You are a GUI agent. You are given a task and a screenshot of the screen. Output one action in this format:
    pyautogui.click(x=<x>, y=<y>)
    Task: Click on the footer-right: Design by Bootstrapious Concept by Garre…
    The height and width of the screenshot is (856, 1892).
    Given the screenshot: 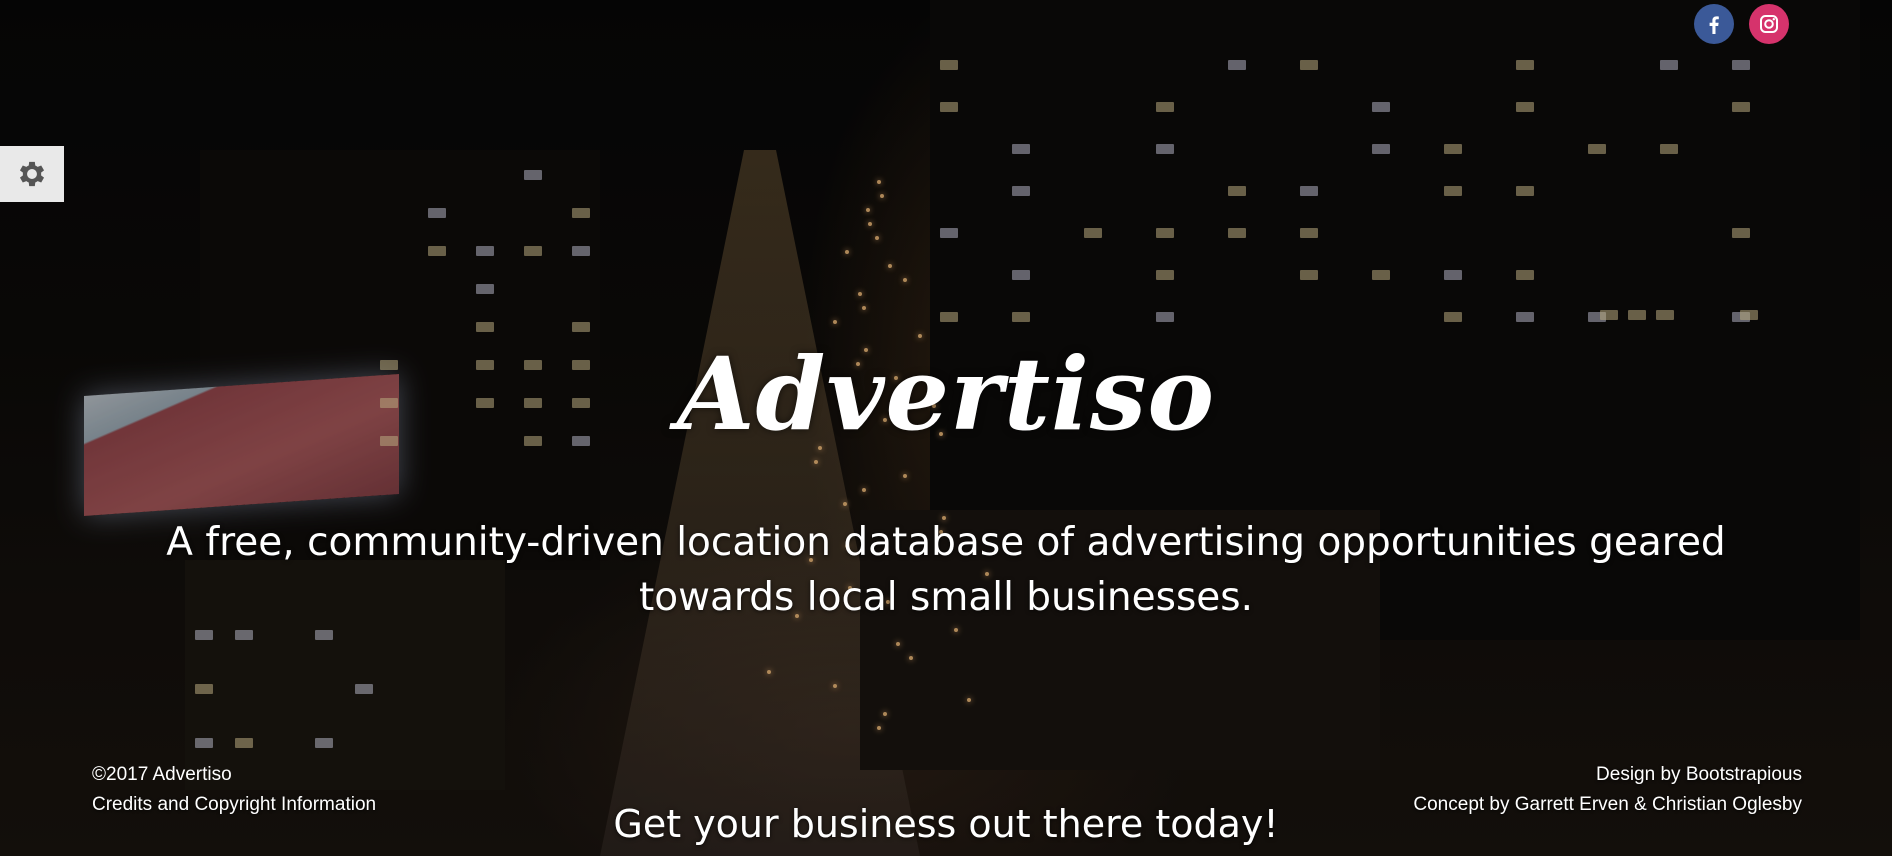 What is the action you would take?
    pyautogui.click(x=1607, y=790)
    